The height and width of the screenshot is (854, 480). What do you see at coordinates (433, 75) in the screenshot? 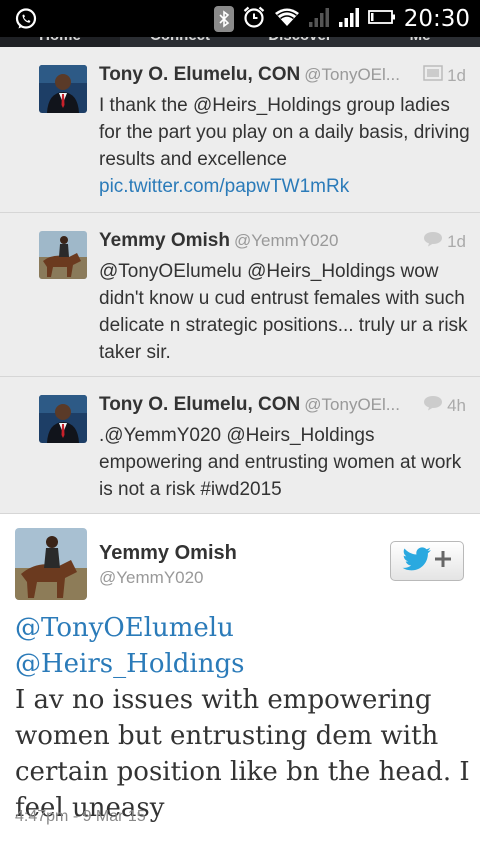
I see `photo-icon` at bounding box center [433, 75].